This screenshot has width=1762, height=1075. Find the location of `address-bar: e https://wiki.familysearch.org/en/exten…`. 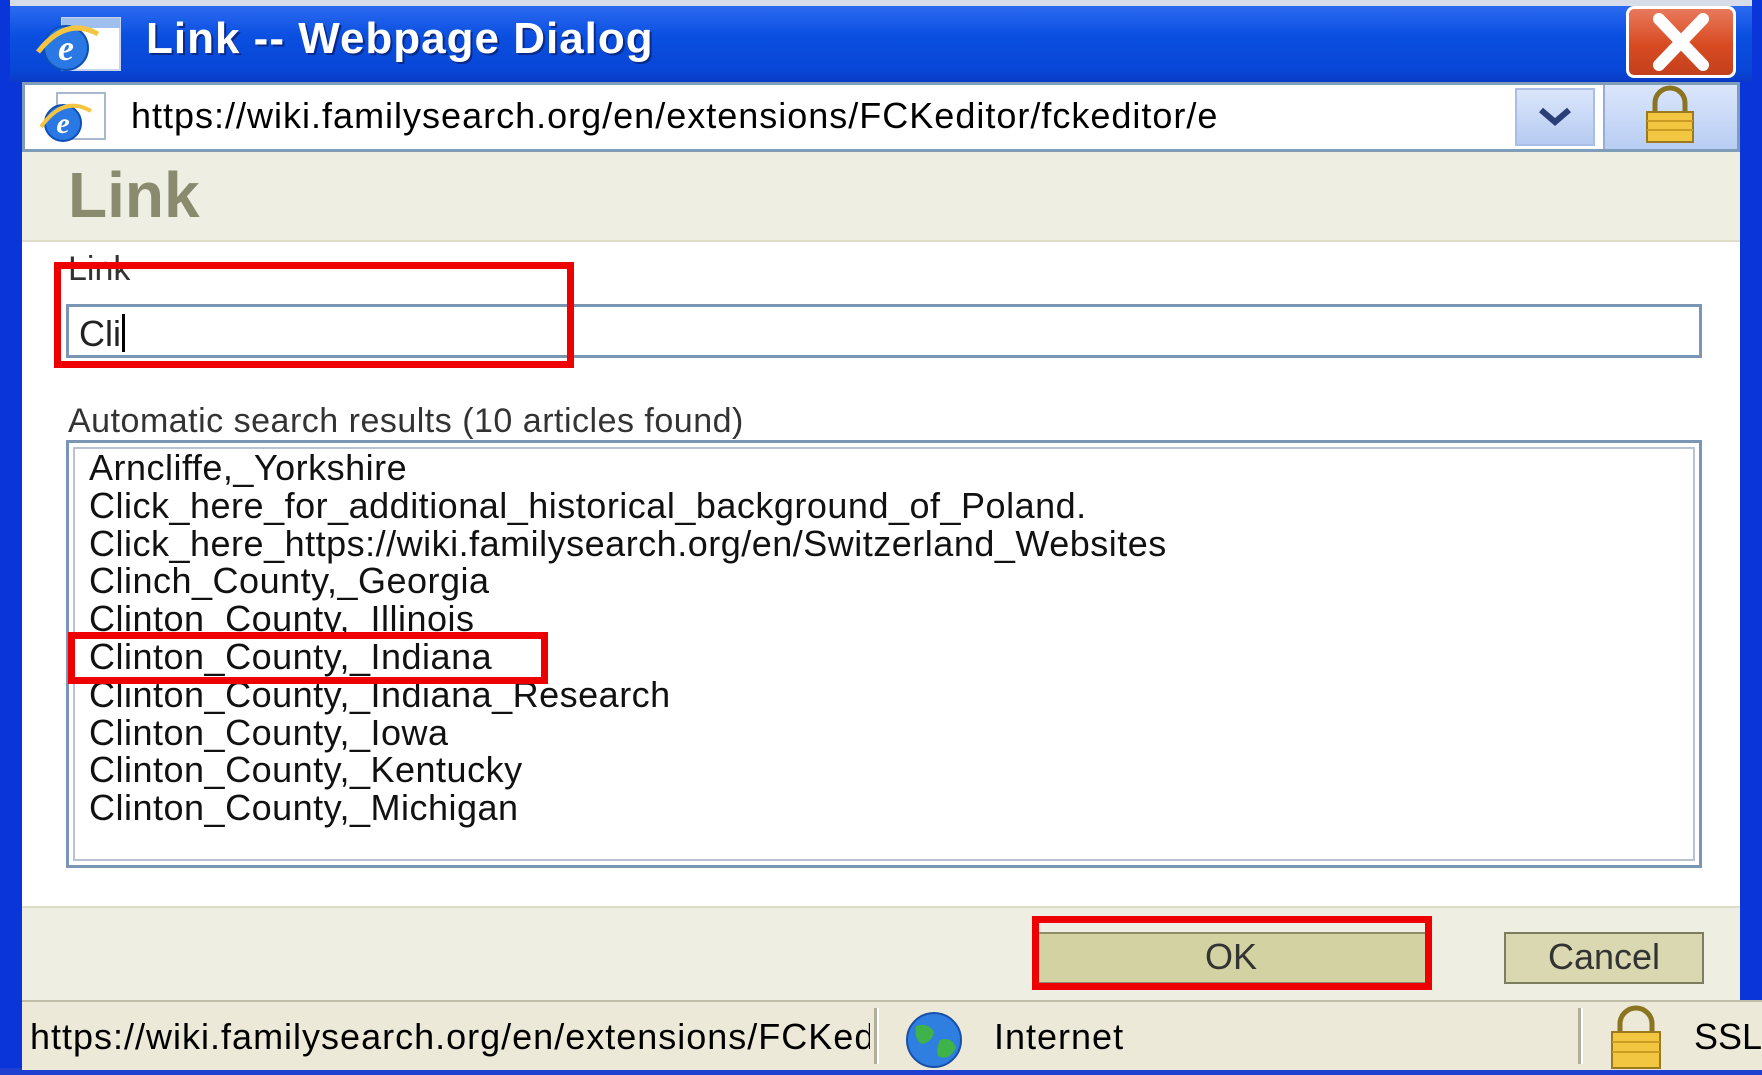

address-bar: e https://wiki.familysearch.org/en/exten… is located at coordinates (881, 117).